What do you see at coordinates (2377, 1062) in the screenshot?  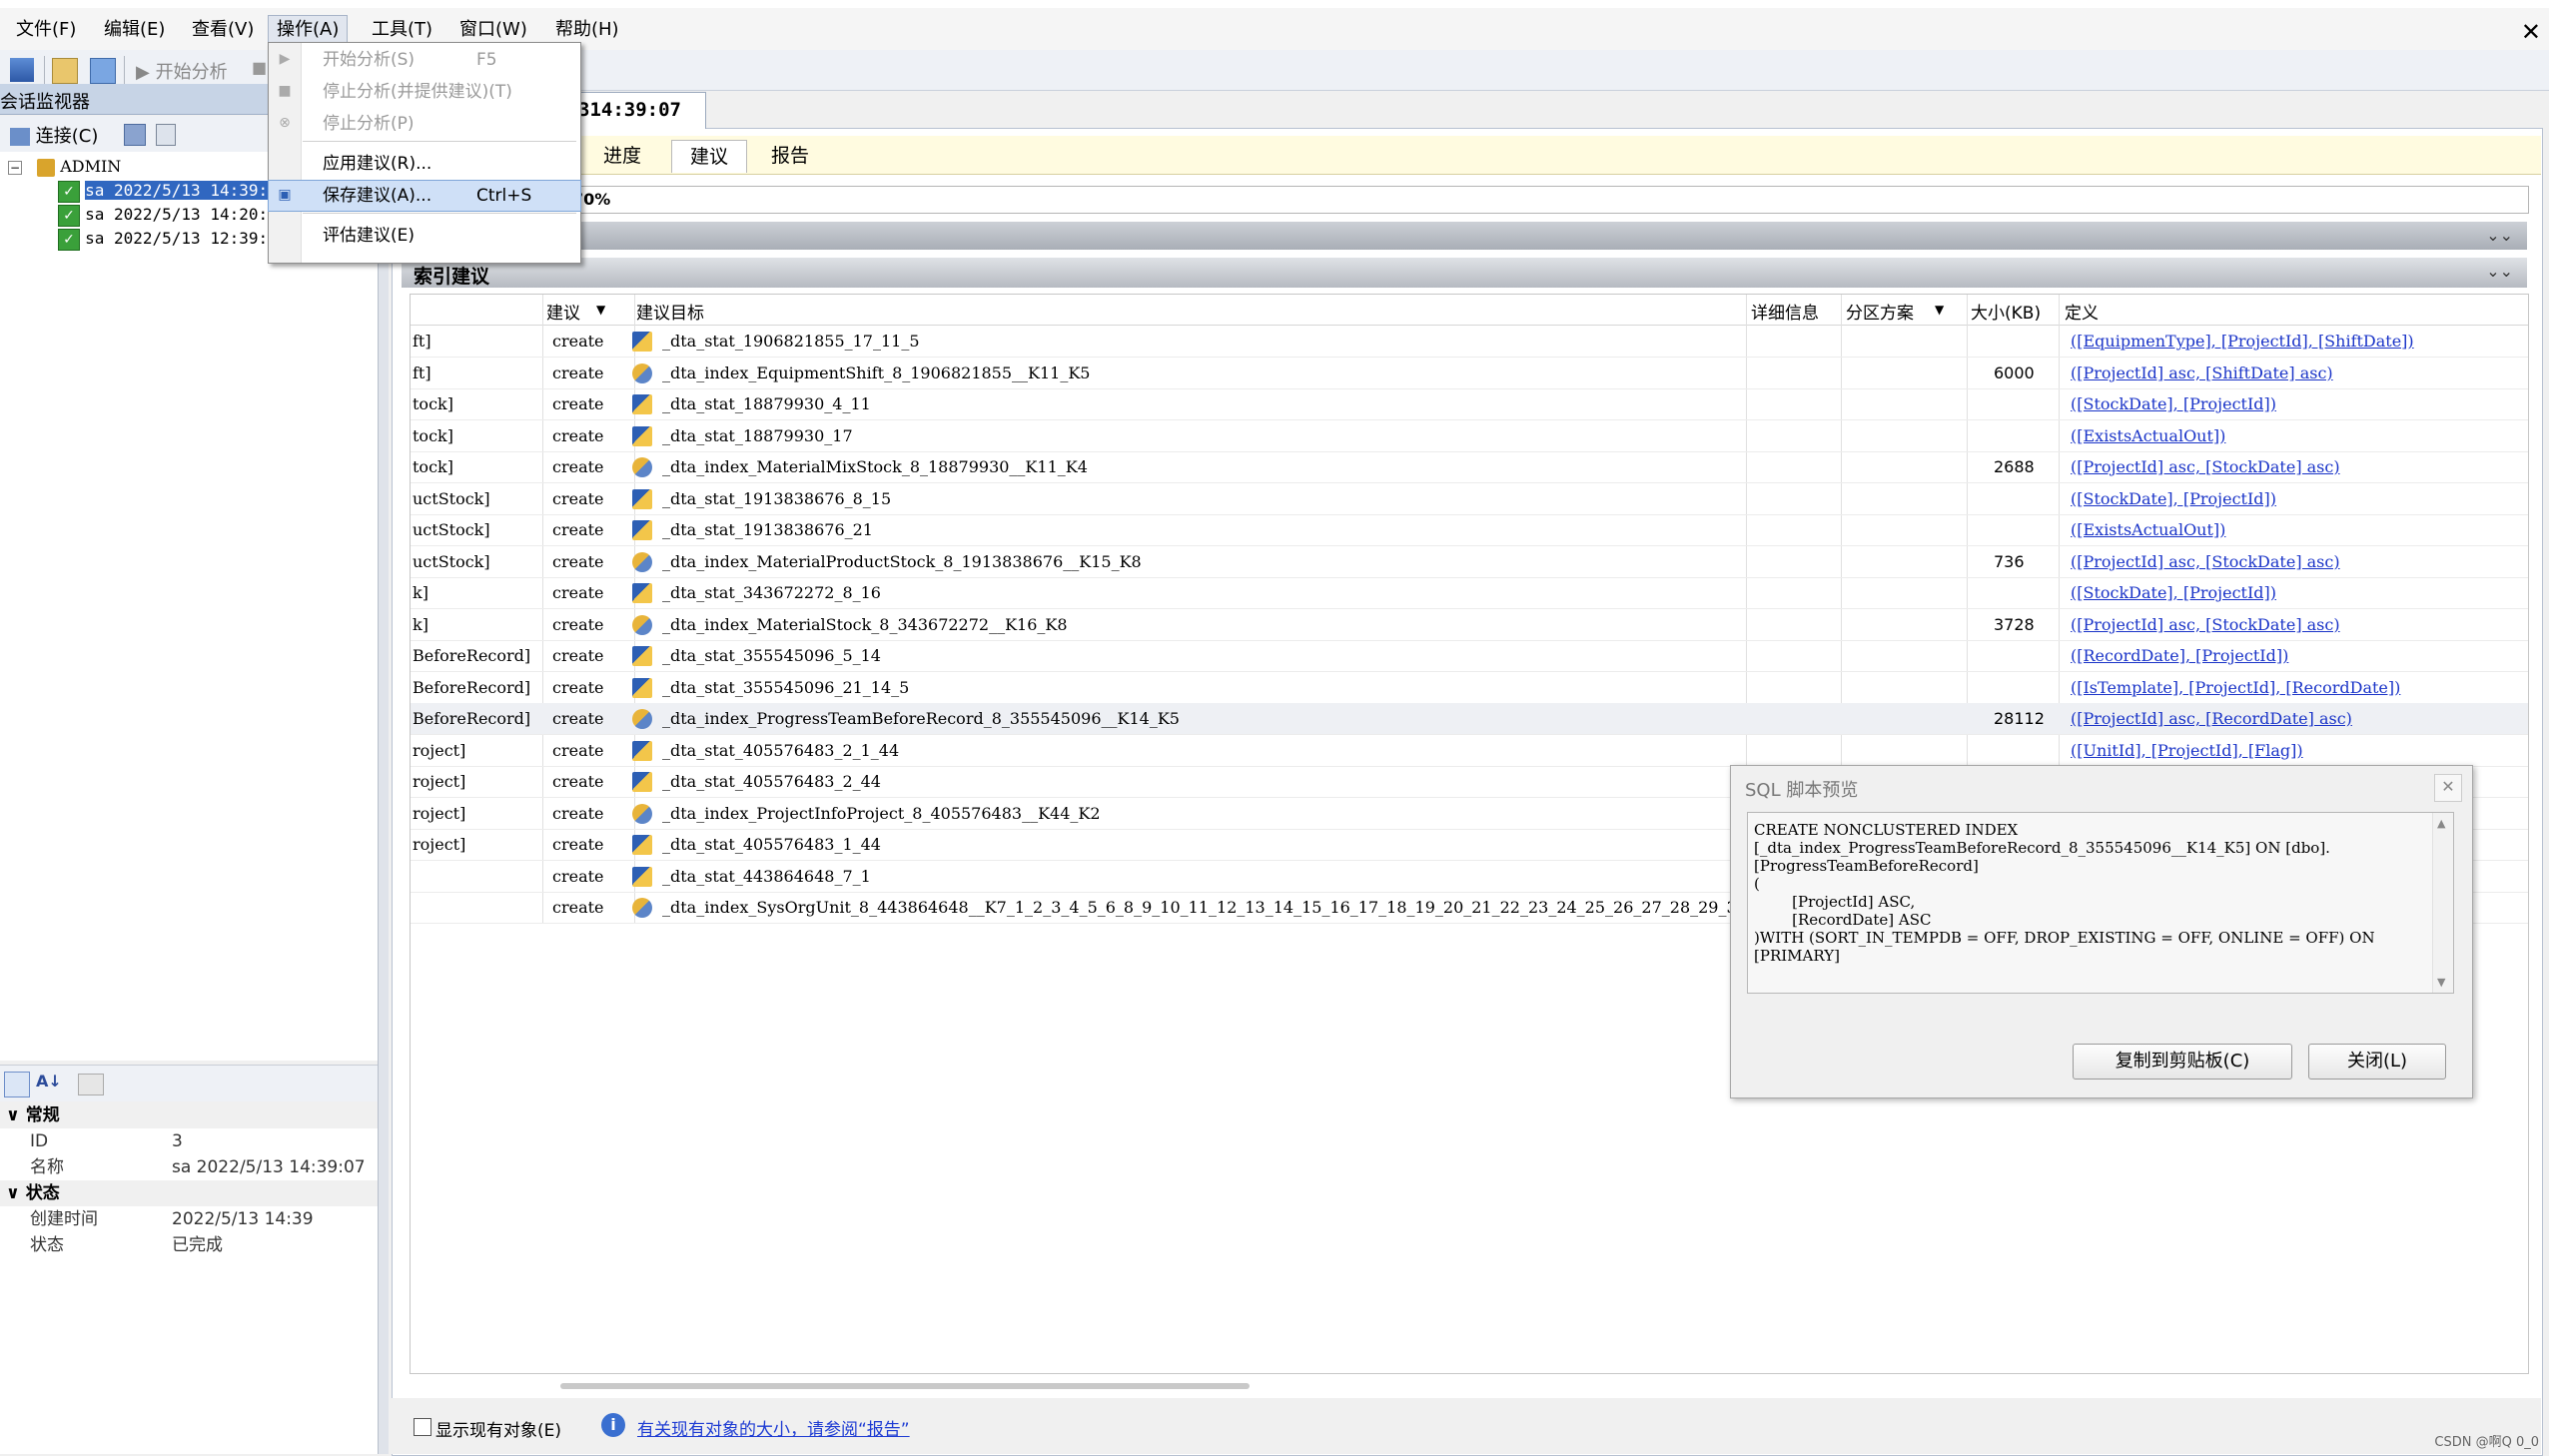 I see `close-button: 关闭(L)` at bounding box center [2377, 1062].